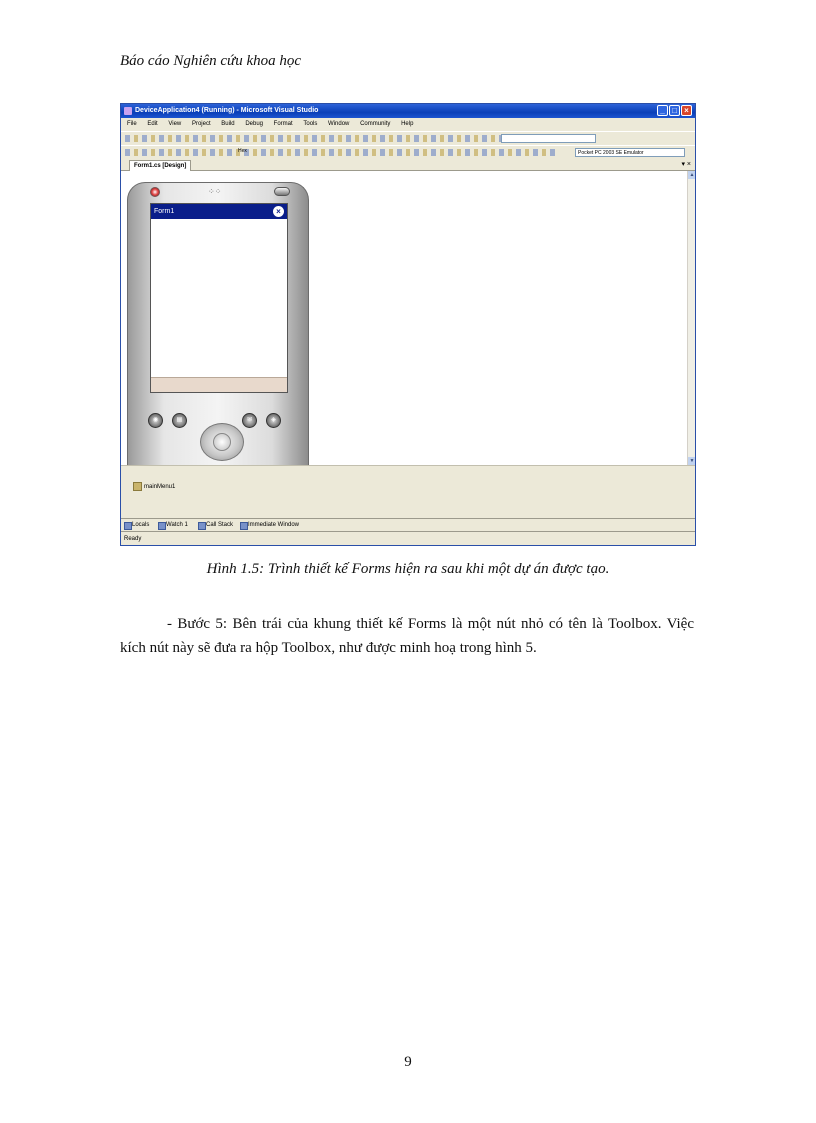  Describe the element at coordinates (249, 420) in the screenshot. I see `hardware-button-inbox-icon: ✉` at that location.